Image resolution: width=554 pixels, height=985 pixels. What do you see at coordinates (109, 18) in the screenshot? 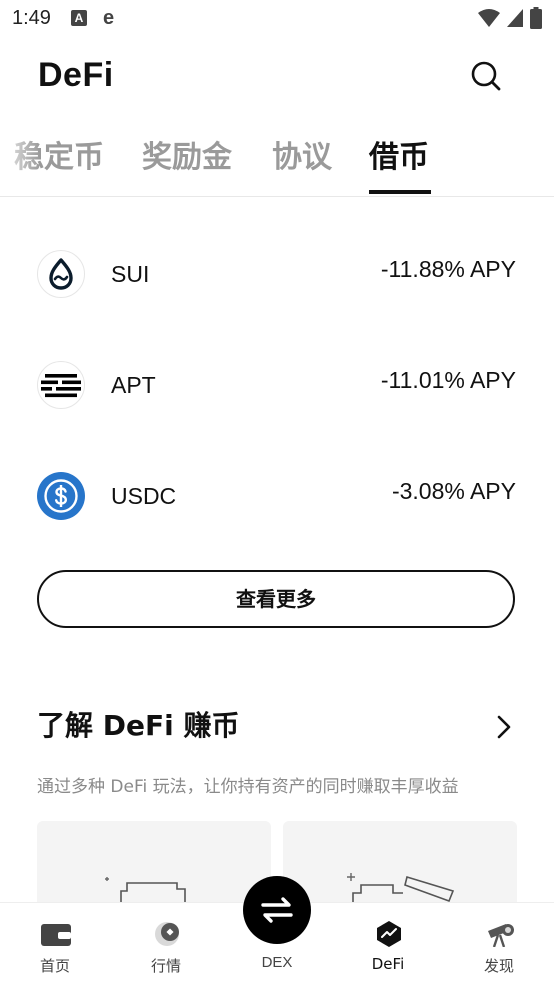
I see `notification-e-icon: e` at bounding box center [109, 18].